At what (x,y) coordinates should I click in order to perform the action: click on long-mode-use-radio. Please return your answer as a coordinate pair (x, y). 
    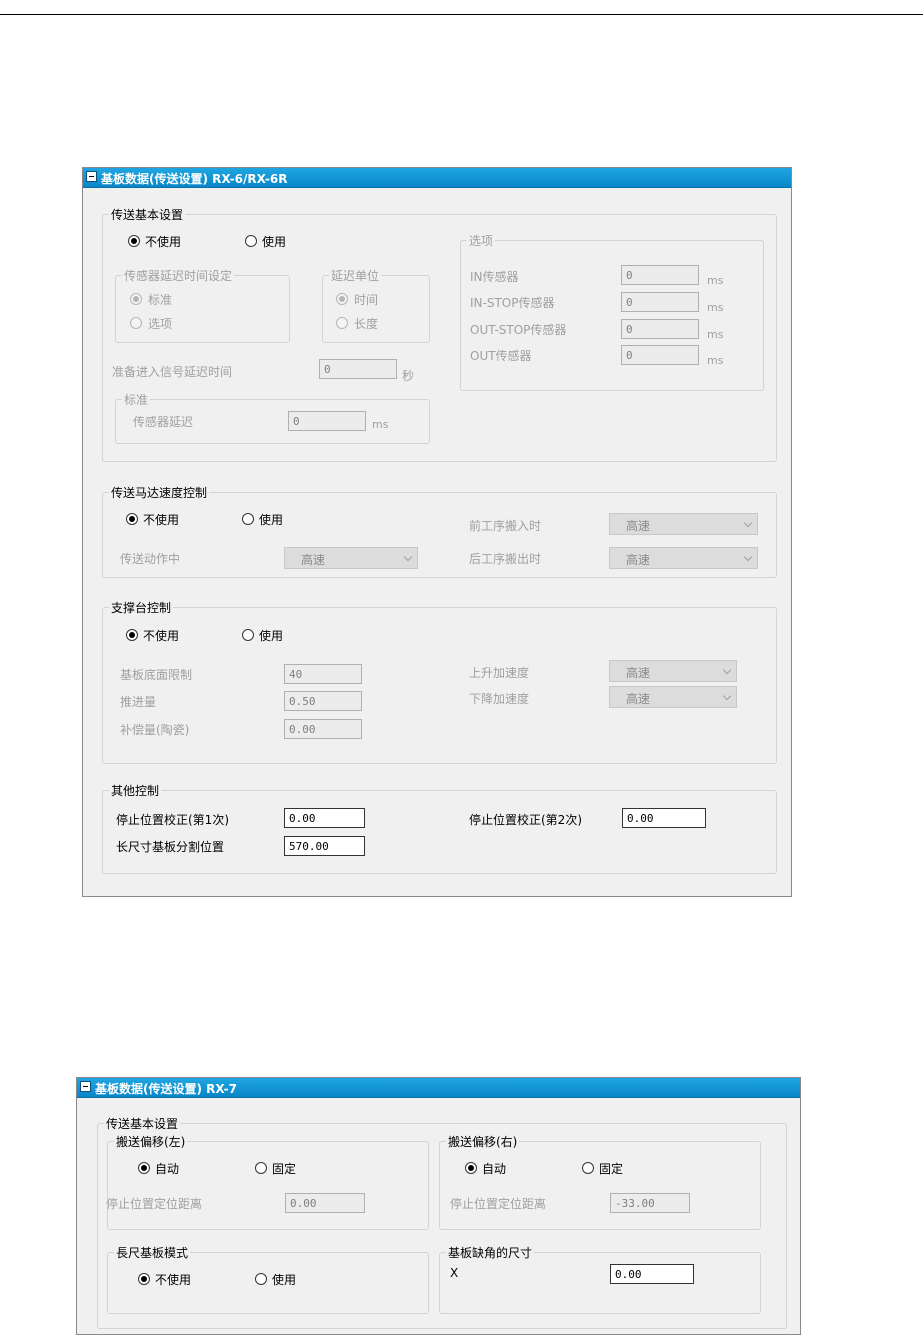
    Looking at the image, I should click on (261, 1279).